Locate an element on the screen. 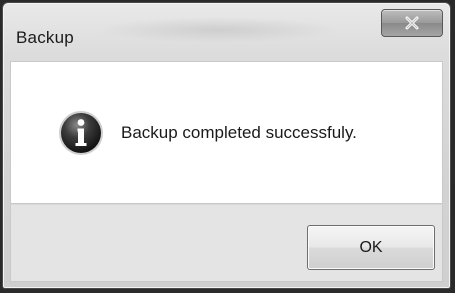  close-button is located at coordinates (412, 23).